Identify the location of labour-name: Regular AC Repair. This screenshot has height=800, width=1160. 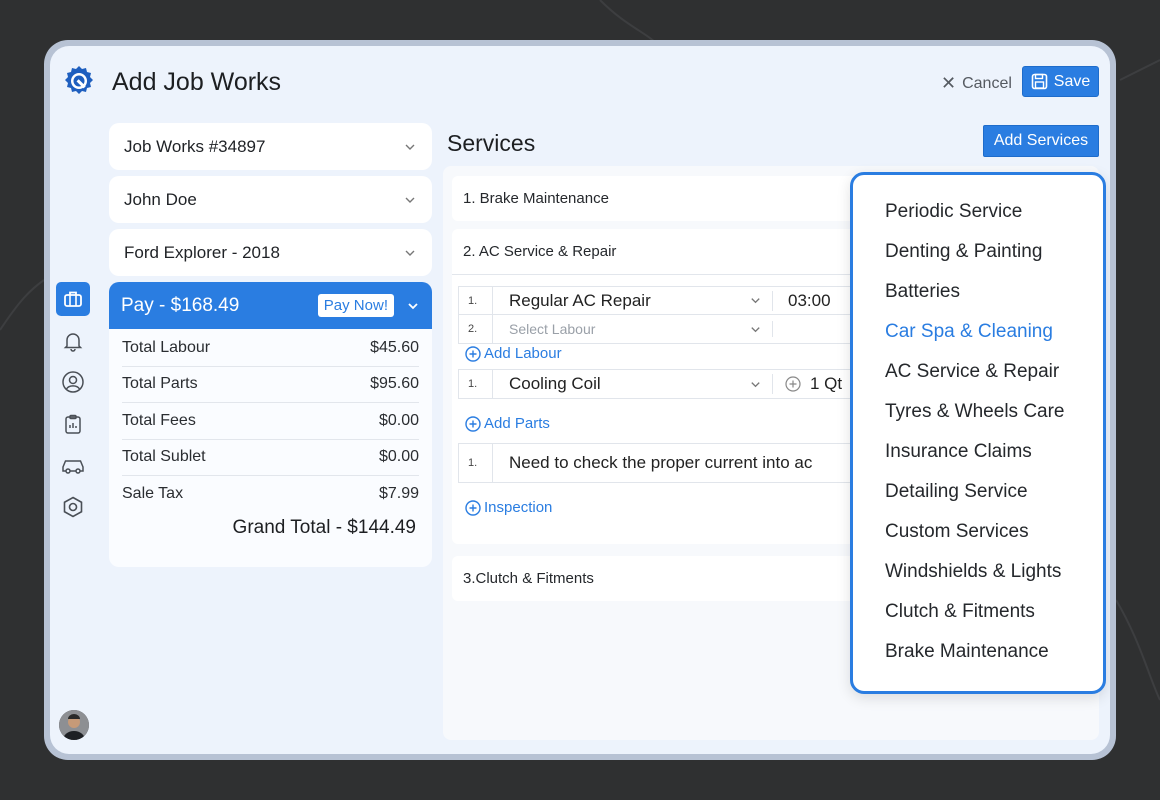
(580, 300).